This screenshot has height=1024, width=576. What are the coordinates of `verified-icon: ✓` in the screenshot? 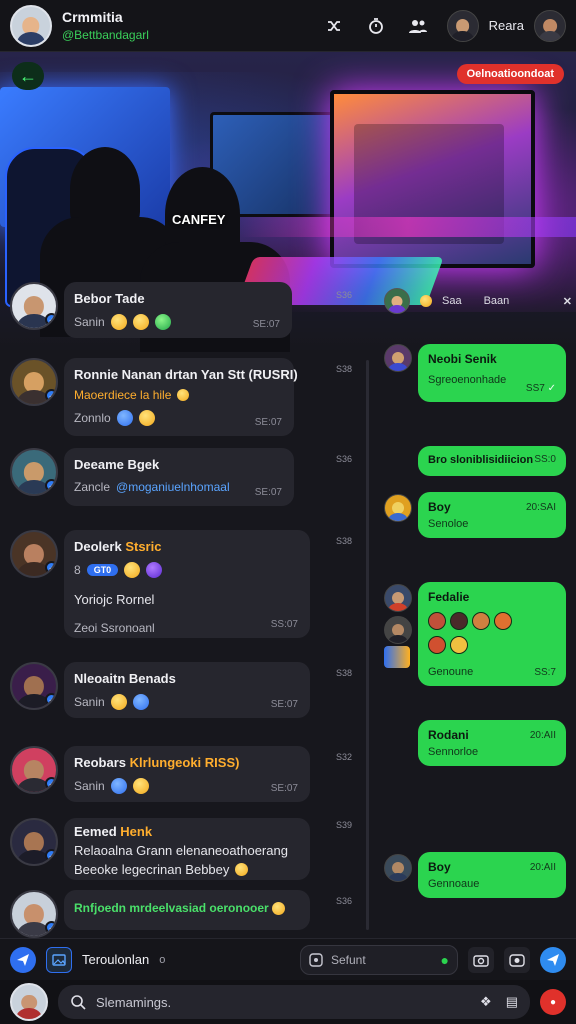 It's located at (50, 855).